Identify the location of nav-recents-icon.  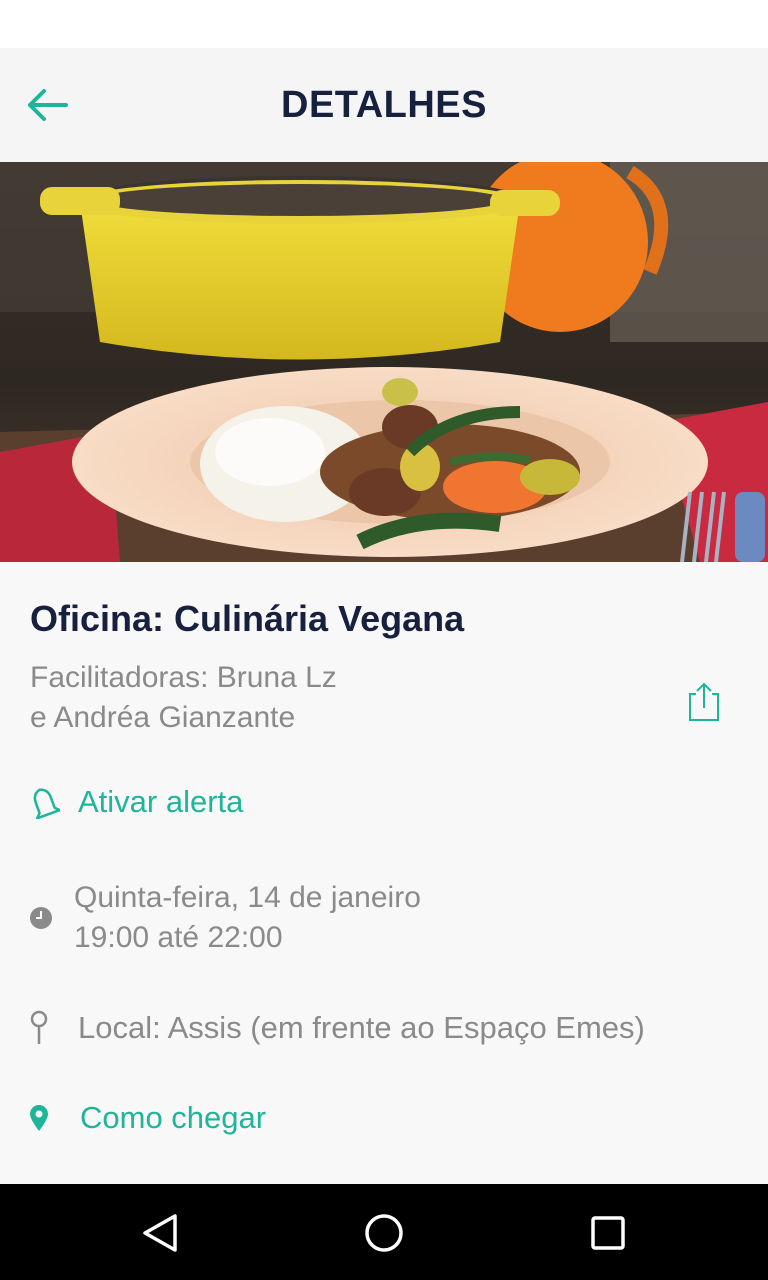
(608, 1233).